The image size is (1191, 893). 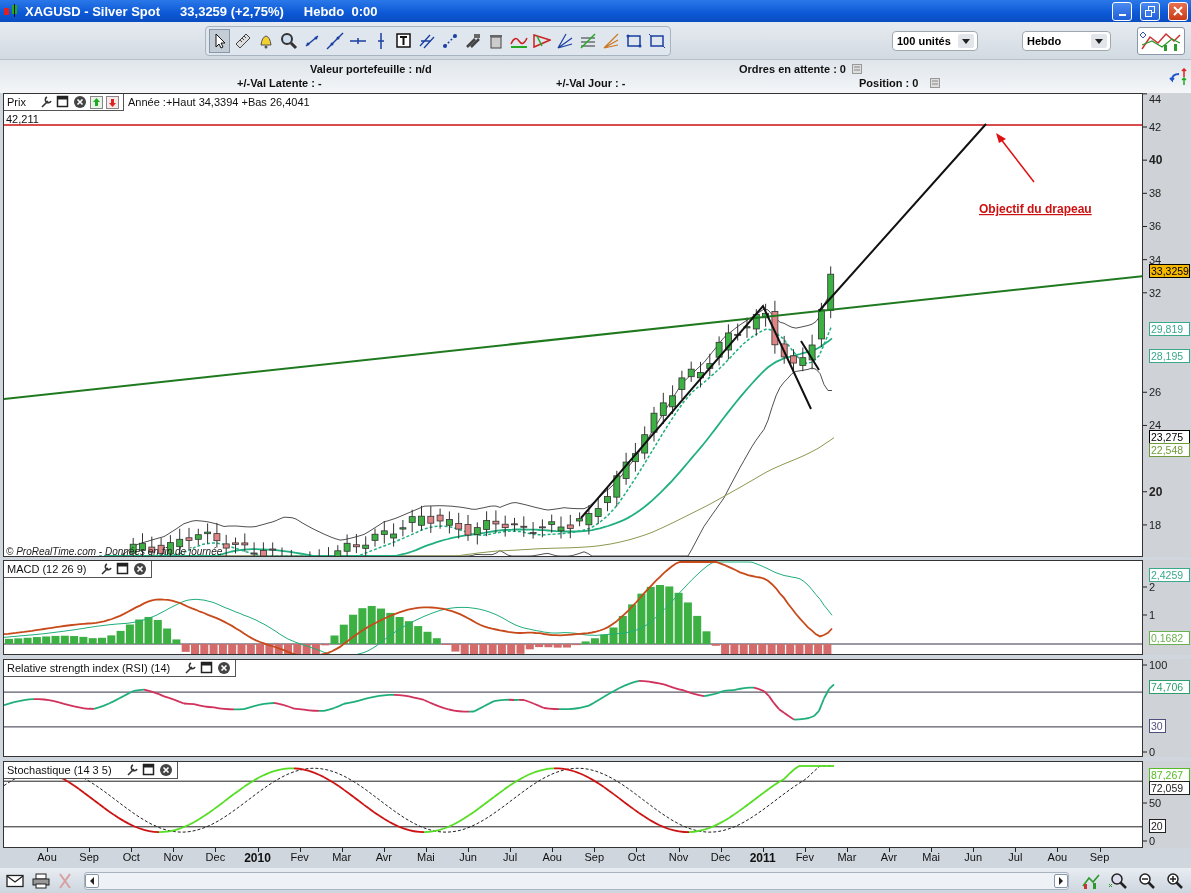 What do you see at coordinates (1169, 687) in the screenshot?
I see `value-tag: 74,706` at bounding box center [1169, 687].